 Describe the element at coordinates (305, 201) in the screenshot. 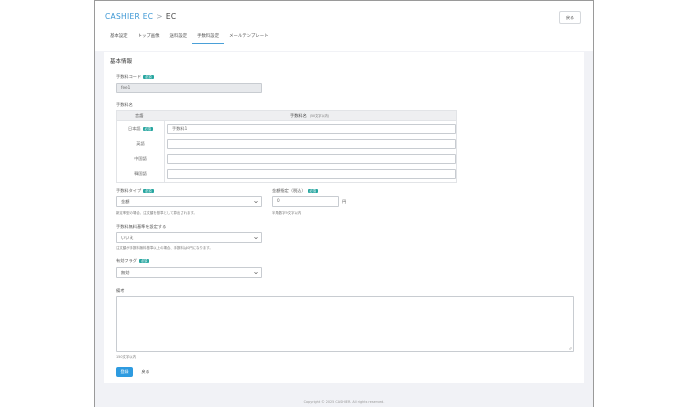

I see `amount-input: 0` at that location.